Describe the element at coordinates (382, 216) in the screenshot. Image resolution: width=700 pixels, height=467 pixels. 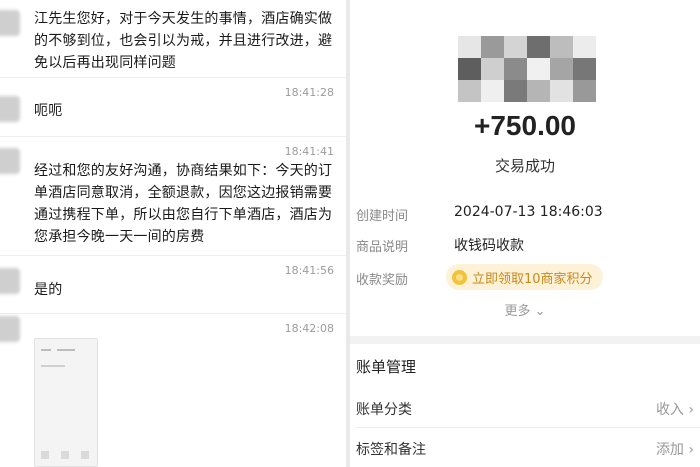
I see `created-time-label: 创建时间` at that location.